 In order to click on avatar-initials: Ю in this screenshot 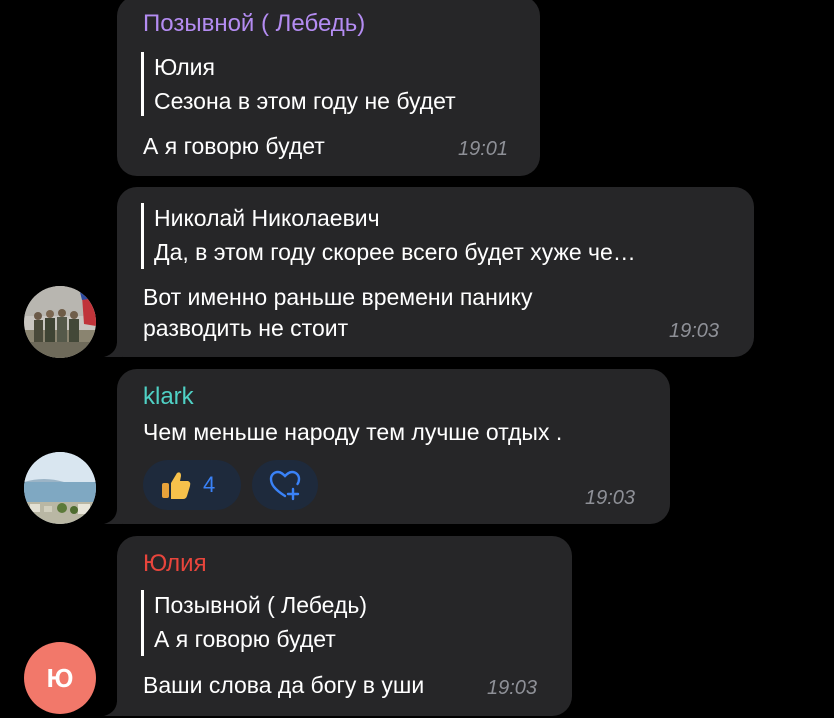, I will do `click(60, 677)`.